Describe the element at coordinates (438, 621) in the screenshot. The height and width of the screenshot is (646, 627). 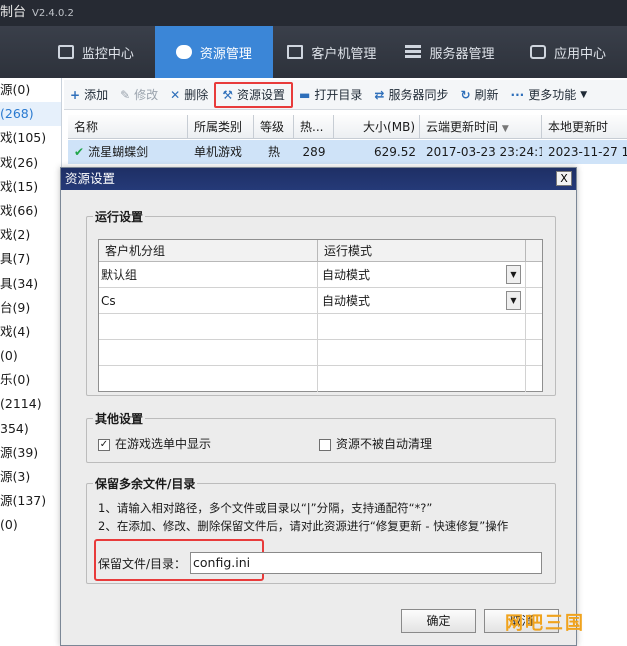
I see `ok-button: 确定` at that location.